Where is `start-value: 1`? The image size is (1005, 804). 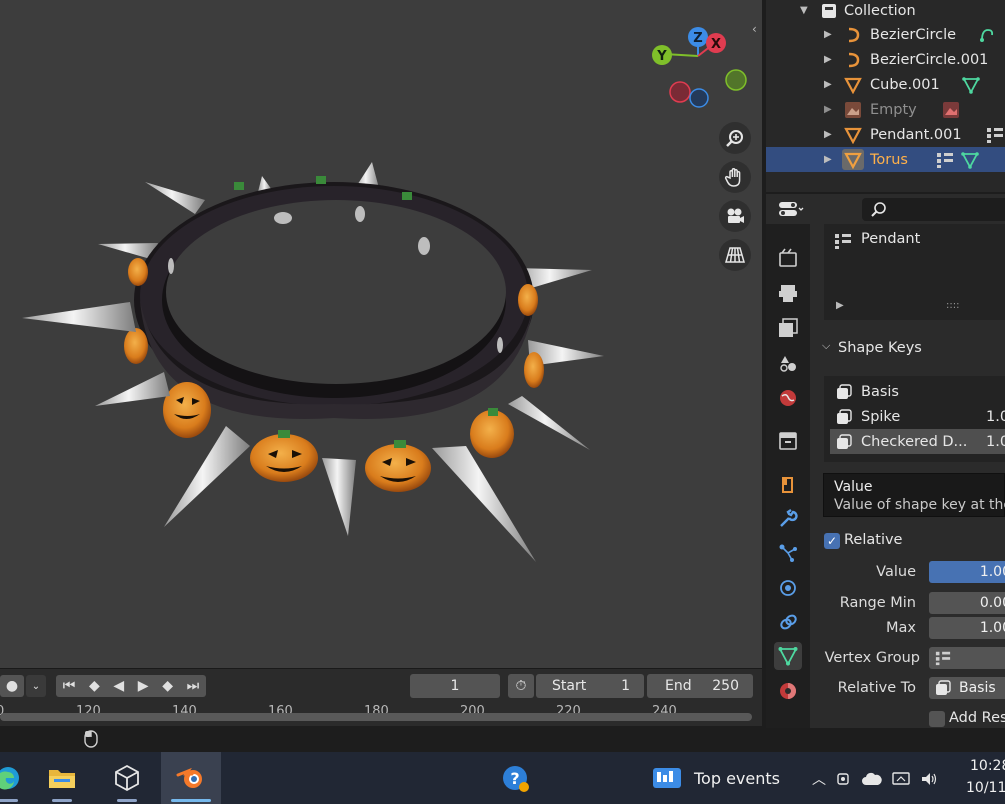
start-value: 1 is located at coordinates (625, 686).